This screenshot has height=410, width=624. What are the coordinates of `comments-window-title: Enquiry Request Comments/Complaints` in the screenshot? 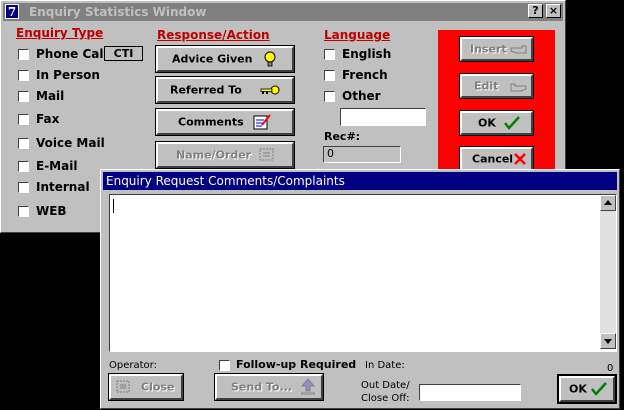 It's located at (225, 181).